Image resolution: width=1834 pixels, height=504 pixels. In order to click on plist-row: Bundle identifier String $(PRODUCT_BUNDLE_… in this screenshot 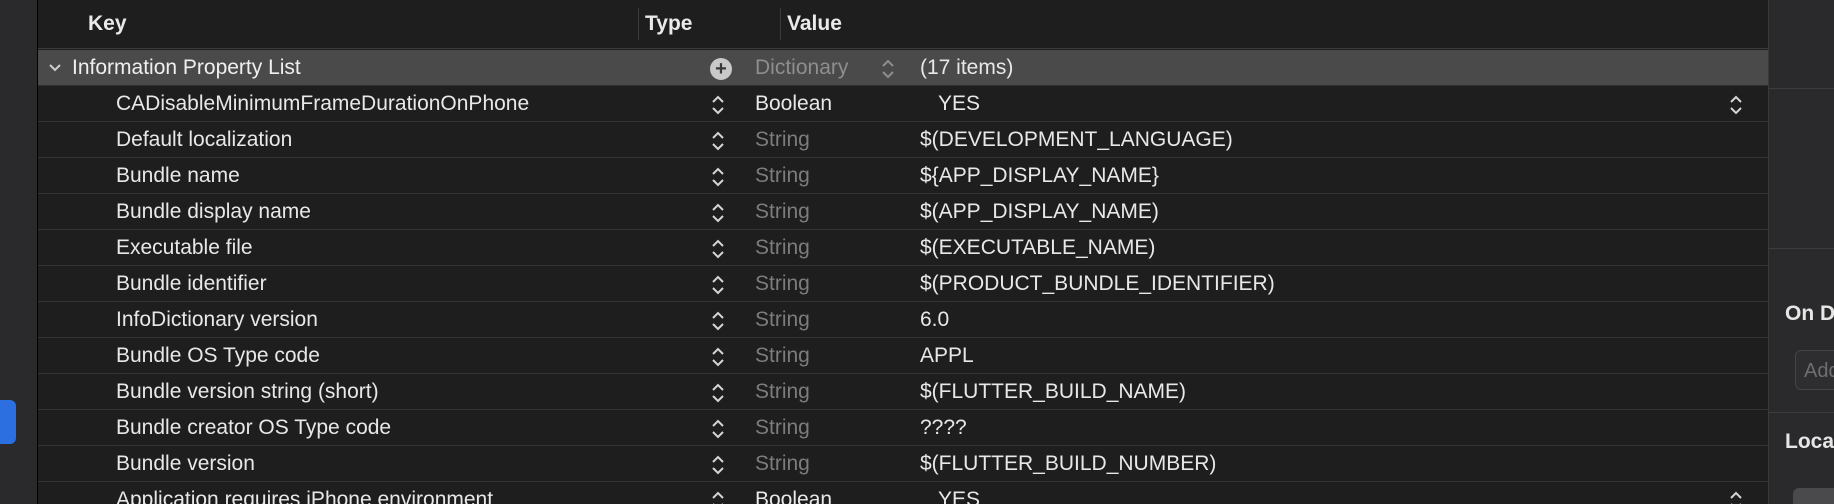, I will do `click(903, 284)`.